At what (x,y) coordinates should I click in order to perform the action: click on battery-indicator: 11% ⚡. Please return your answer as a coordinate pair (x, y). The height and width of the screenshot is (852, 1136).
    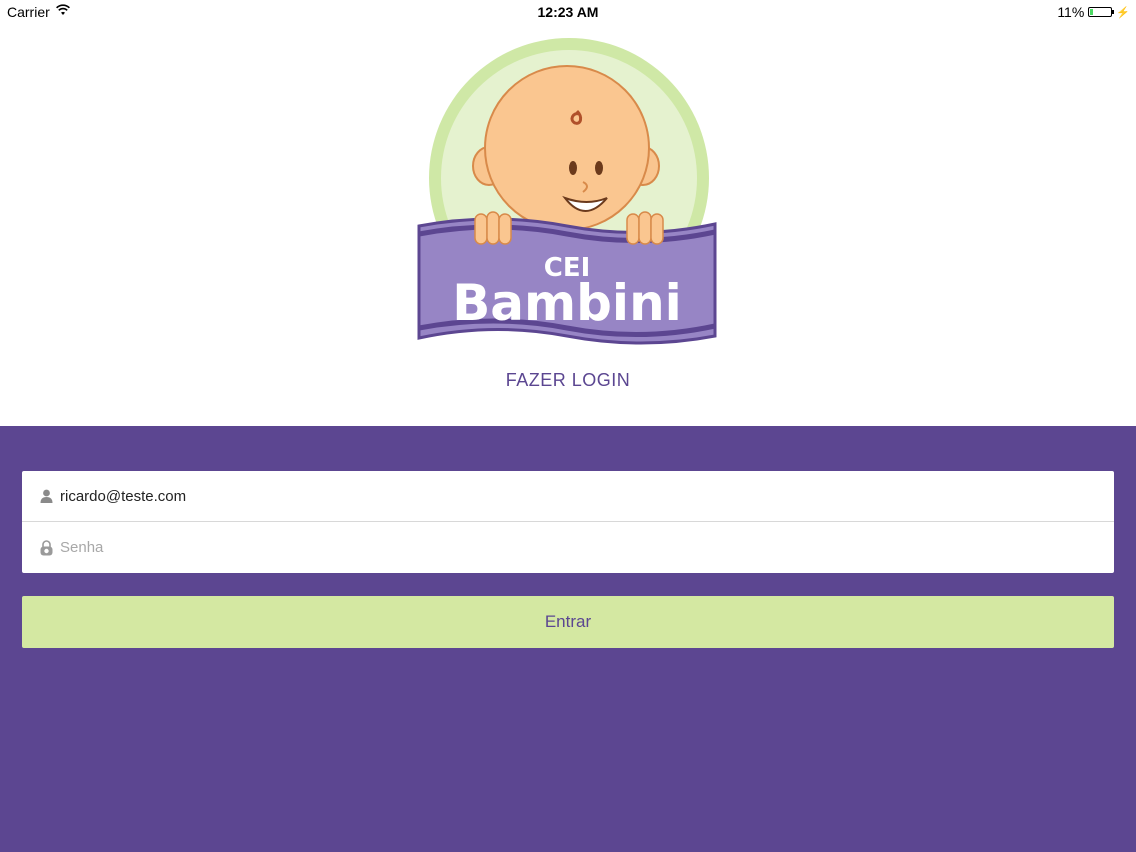
    Looking at the image, I should click on (1093, 12).